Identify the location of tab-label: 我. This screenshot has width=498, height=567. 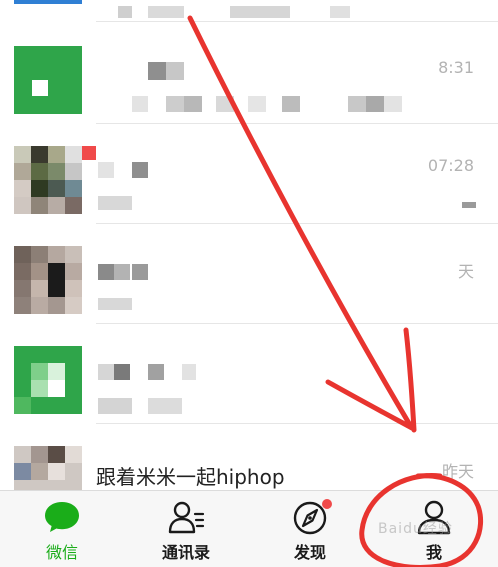
(433, 552).